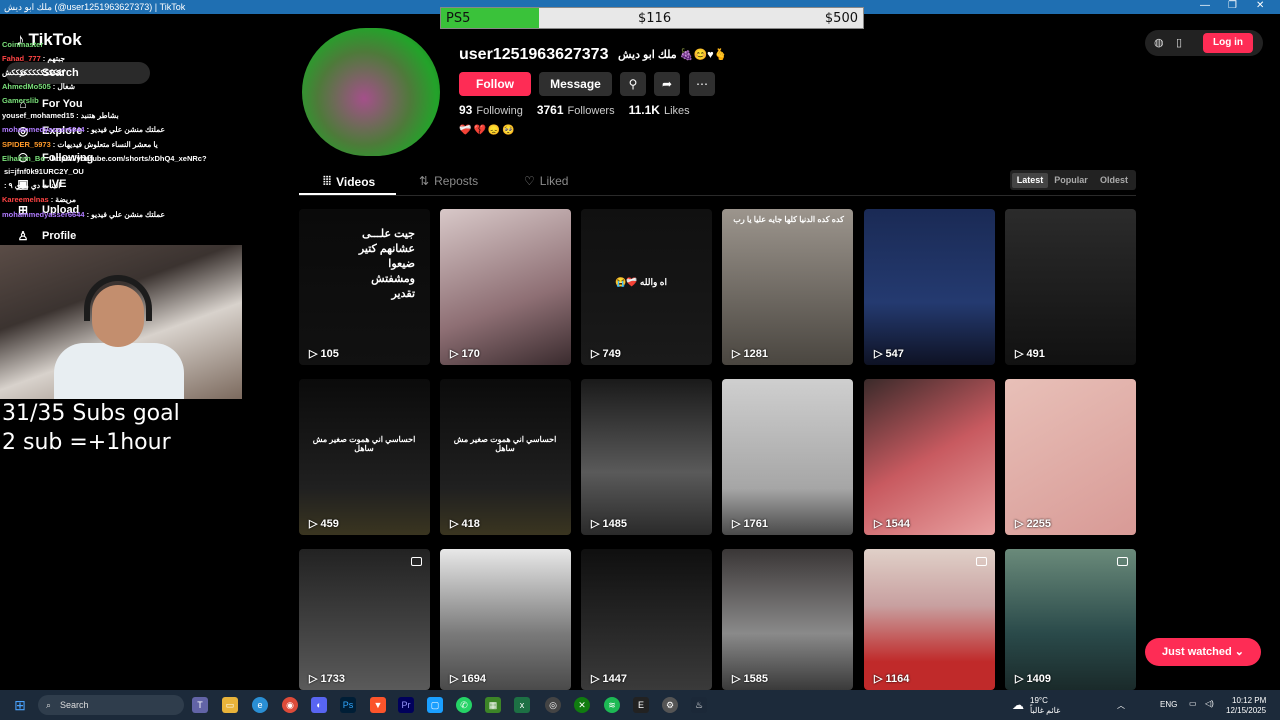 The width and height of the screenshot is (1280, 720). Describe the element at coordinates (633, 84) in the screenshot. I see `add-friend-icon: ⚲` at that location.